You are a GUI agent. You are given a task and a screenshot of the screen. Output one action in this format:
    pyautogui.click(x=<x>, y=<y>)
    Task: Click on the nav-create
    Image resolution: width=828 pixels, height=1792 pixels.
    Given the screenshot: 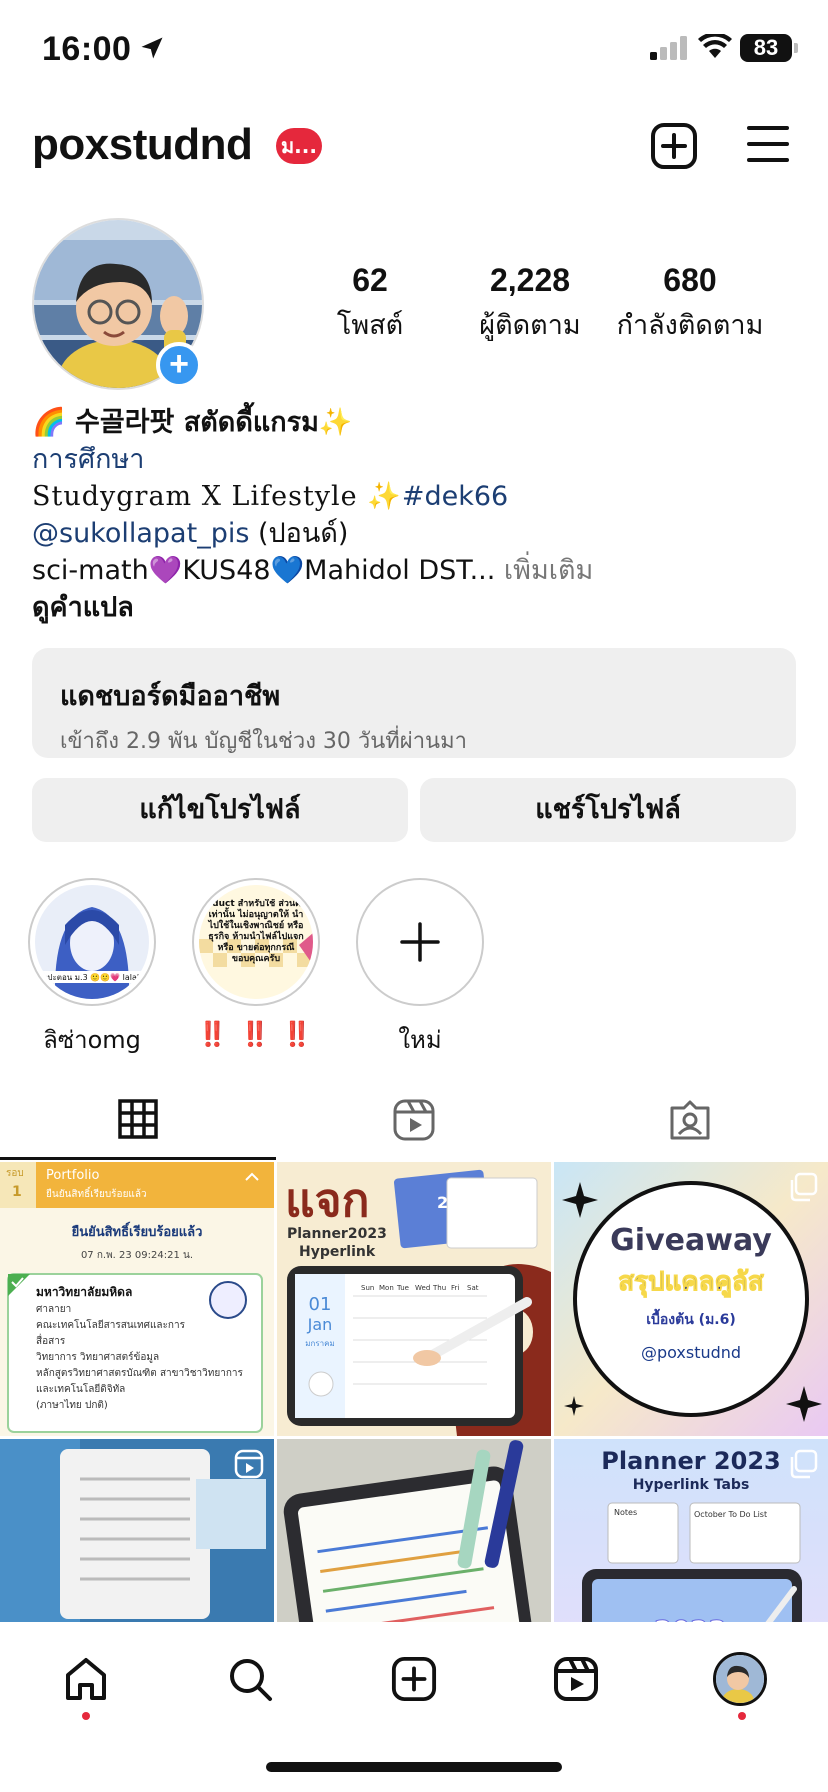 What is the action you would take?
    pyautogui.click(x=414, y=1679)
    